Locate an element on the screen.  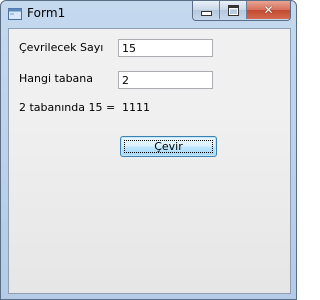
base-input is located at coordinates (165, 80).